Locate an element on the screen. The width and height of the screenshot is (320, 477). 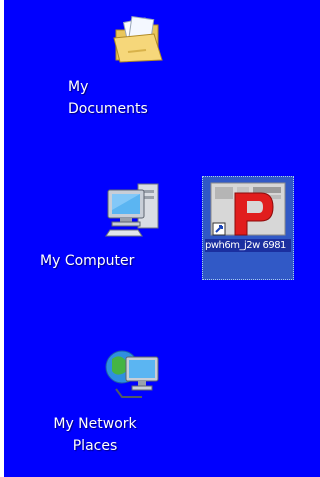
selected-shortcut-icon: pwh6m_j2w 6981 is located at coordinates (248, 228).